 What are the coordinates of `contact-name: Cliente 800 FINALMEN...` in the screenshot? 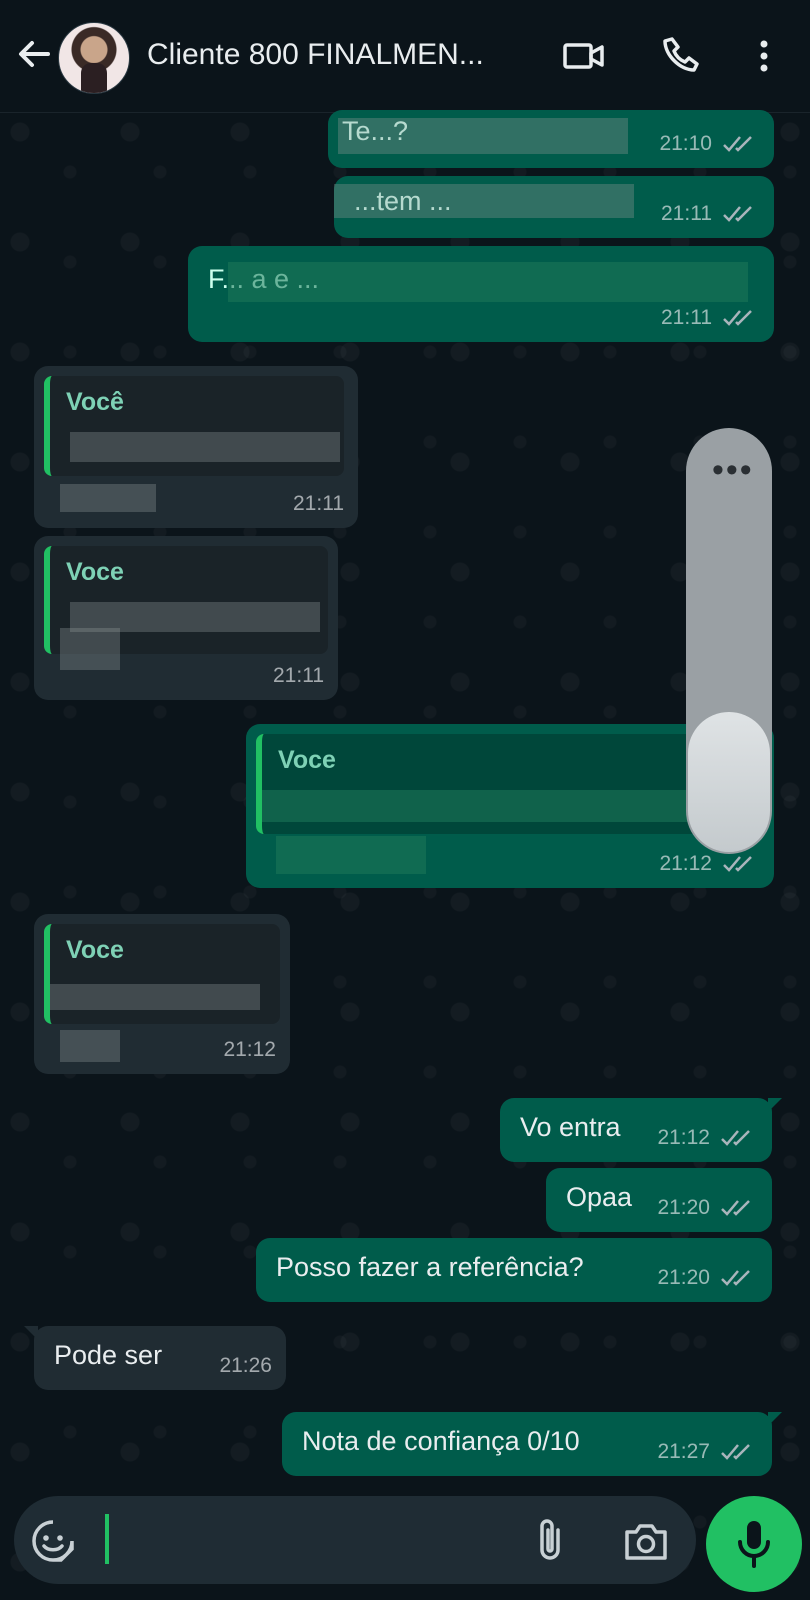 It's located at (315, 55).